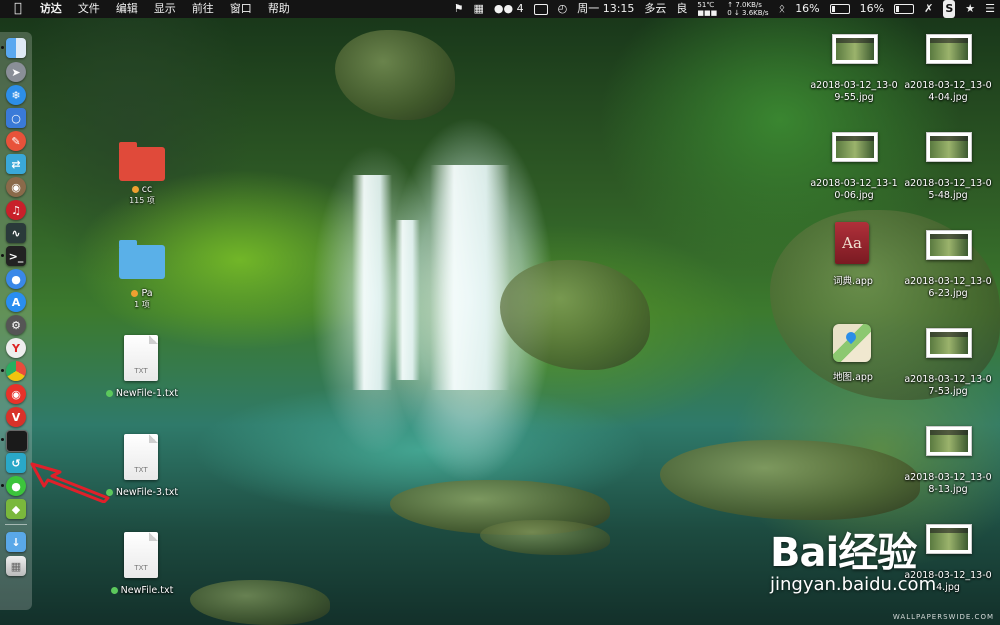 The height and width of the screenshot is (625, 1000). What do you see at coordinates (563, 9) in the screenshot?
I see `clock-icon: ◴` at bounding box center [563, 9].